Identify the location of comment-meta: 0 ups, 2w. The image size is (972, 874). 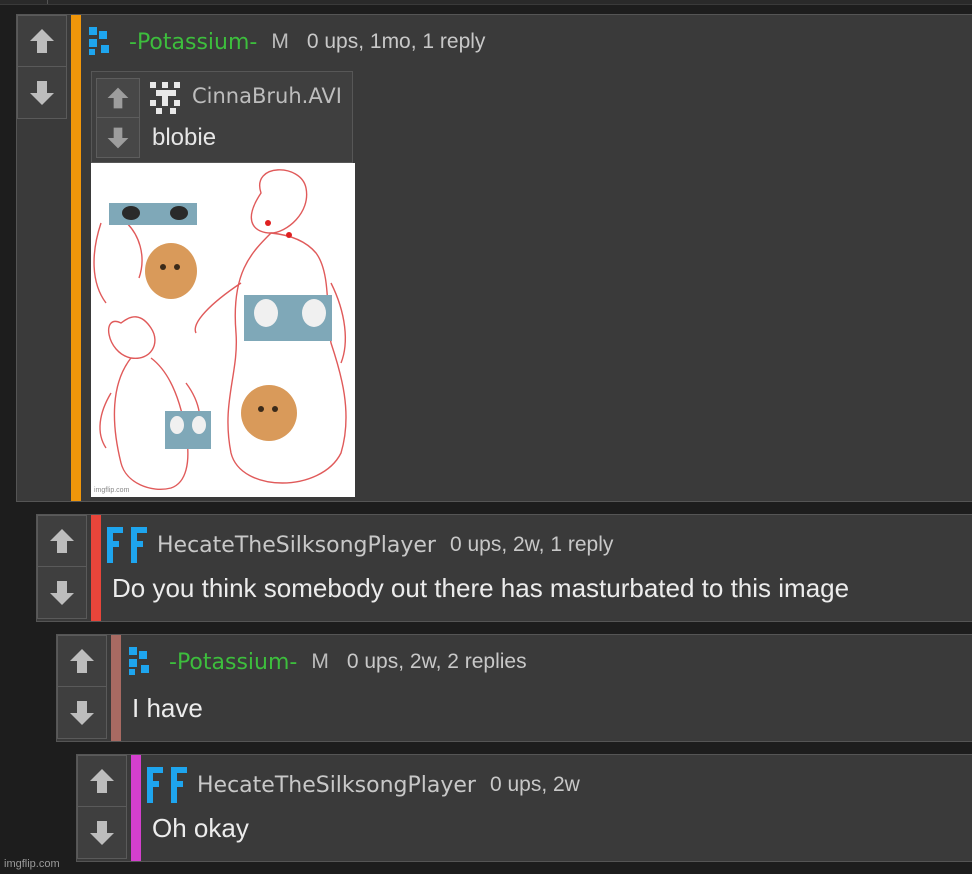
(534, 784).